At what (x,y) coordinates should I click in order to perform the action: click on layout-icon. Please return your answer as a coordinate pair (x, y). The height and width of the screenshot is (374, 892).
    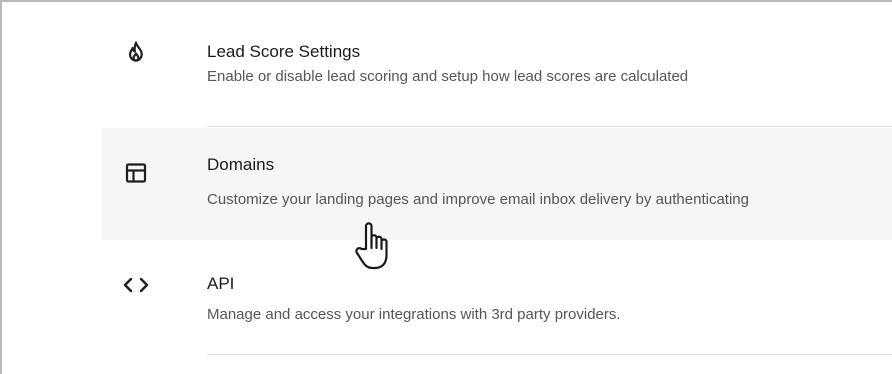
    Looking at the image, I should click on (136, 173).